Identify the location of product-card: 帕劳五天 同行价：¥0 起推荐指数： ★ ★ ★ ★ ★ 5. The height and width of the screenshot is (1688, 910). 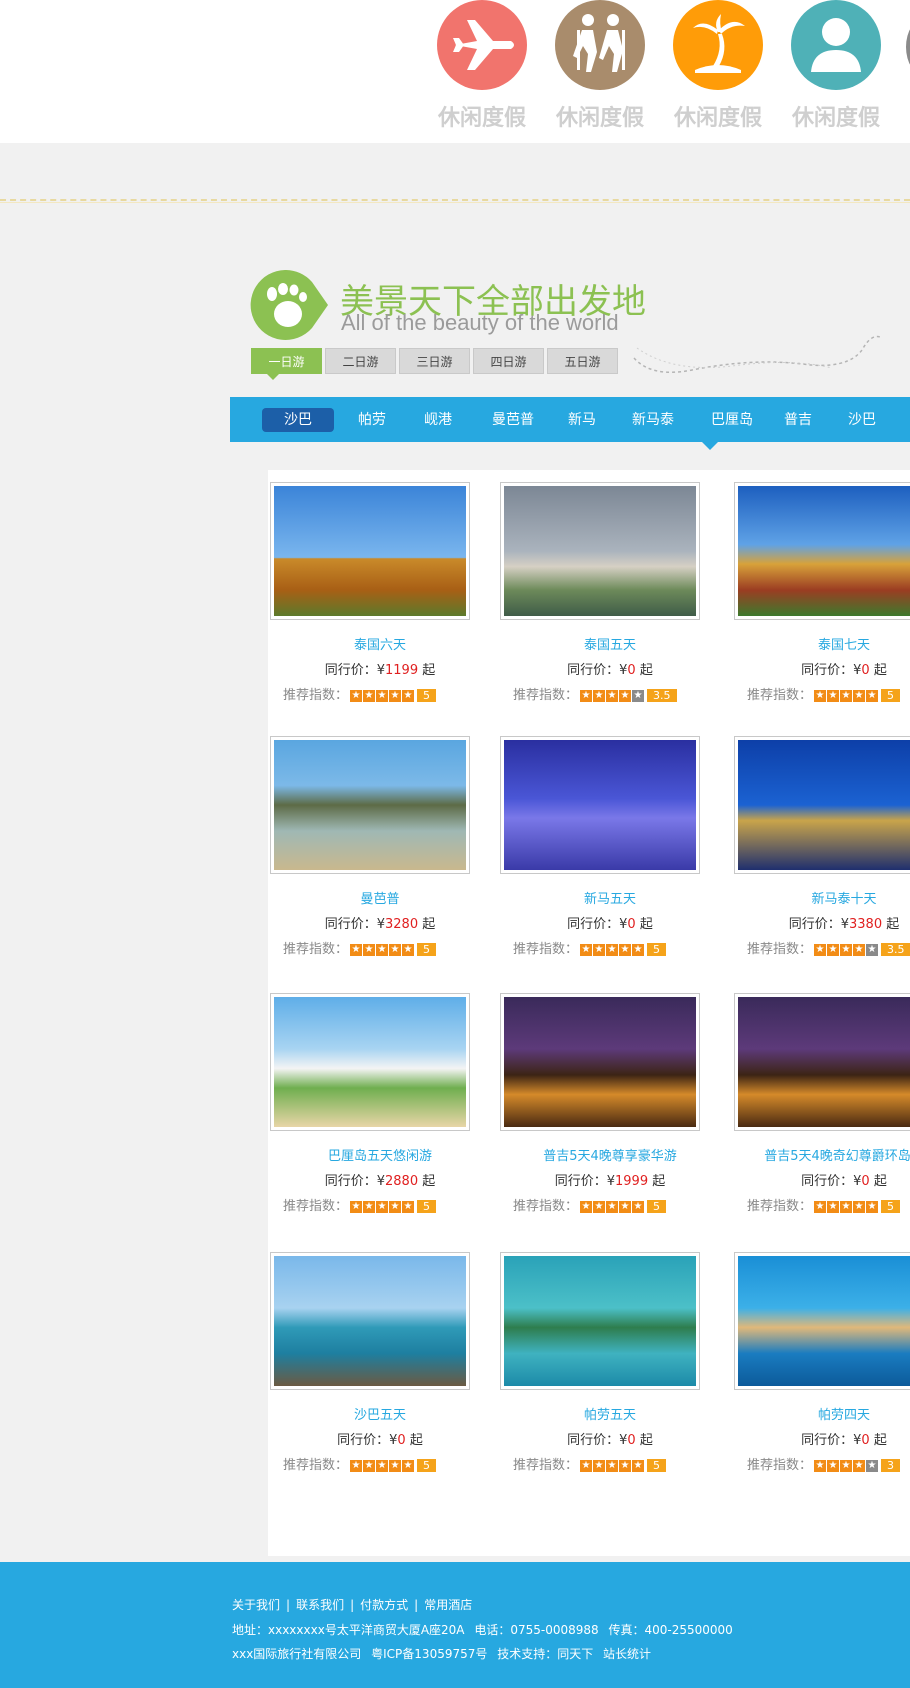
(610, 1362).